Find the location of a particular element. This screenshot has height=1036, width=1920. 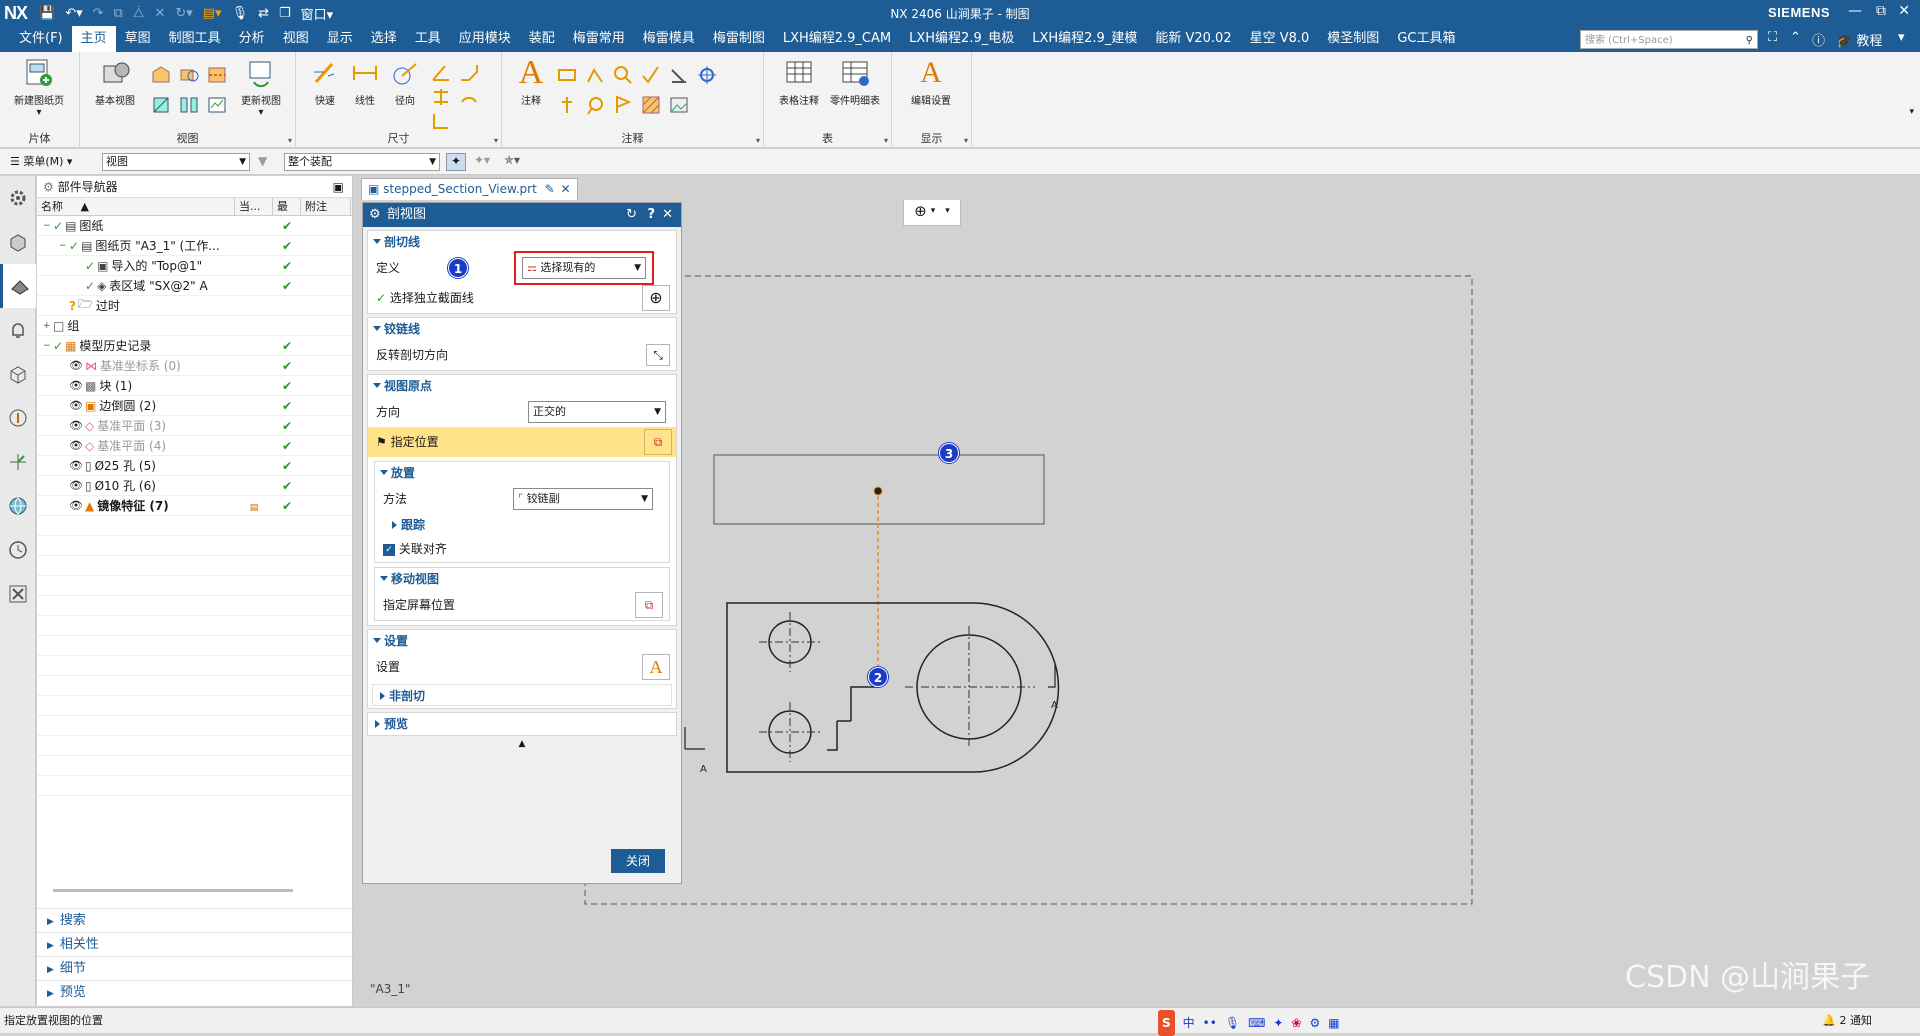

maximize-panel-icon: ▣ is located at coordinates (338, 187).